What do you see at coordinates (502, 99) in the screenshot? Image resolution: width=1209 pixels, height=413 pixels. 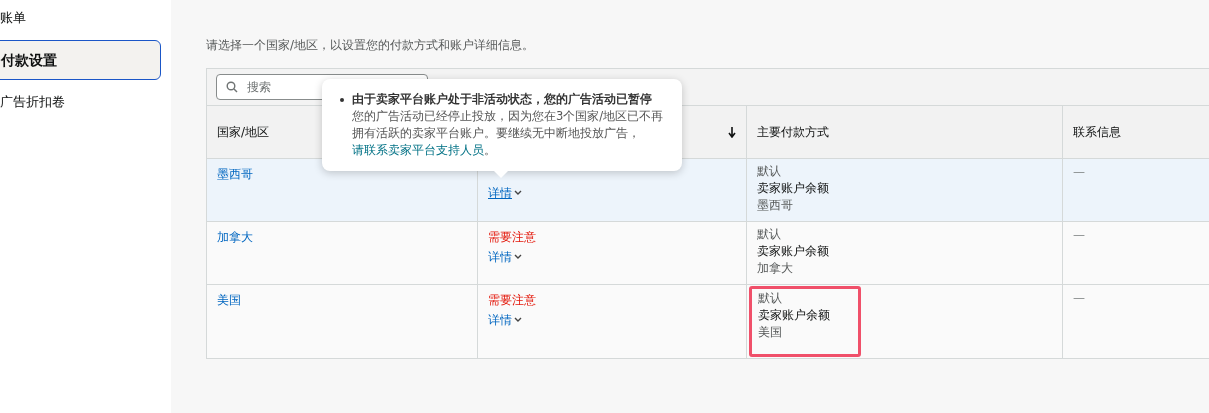 I see `tooltip-title: 由于卖家平台账户处于非活动状态，您的广告活动已暂停` at bounding box center [502, 99].